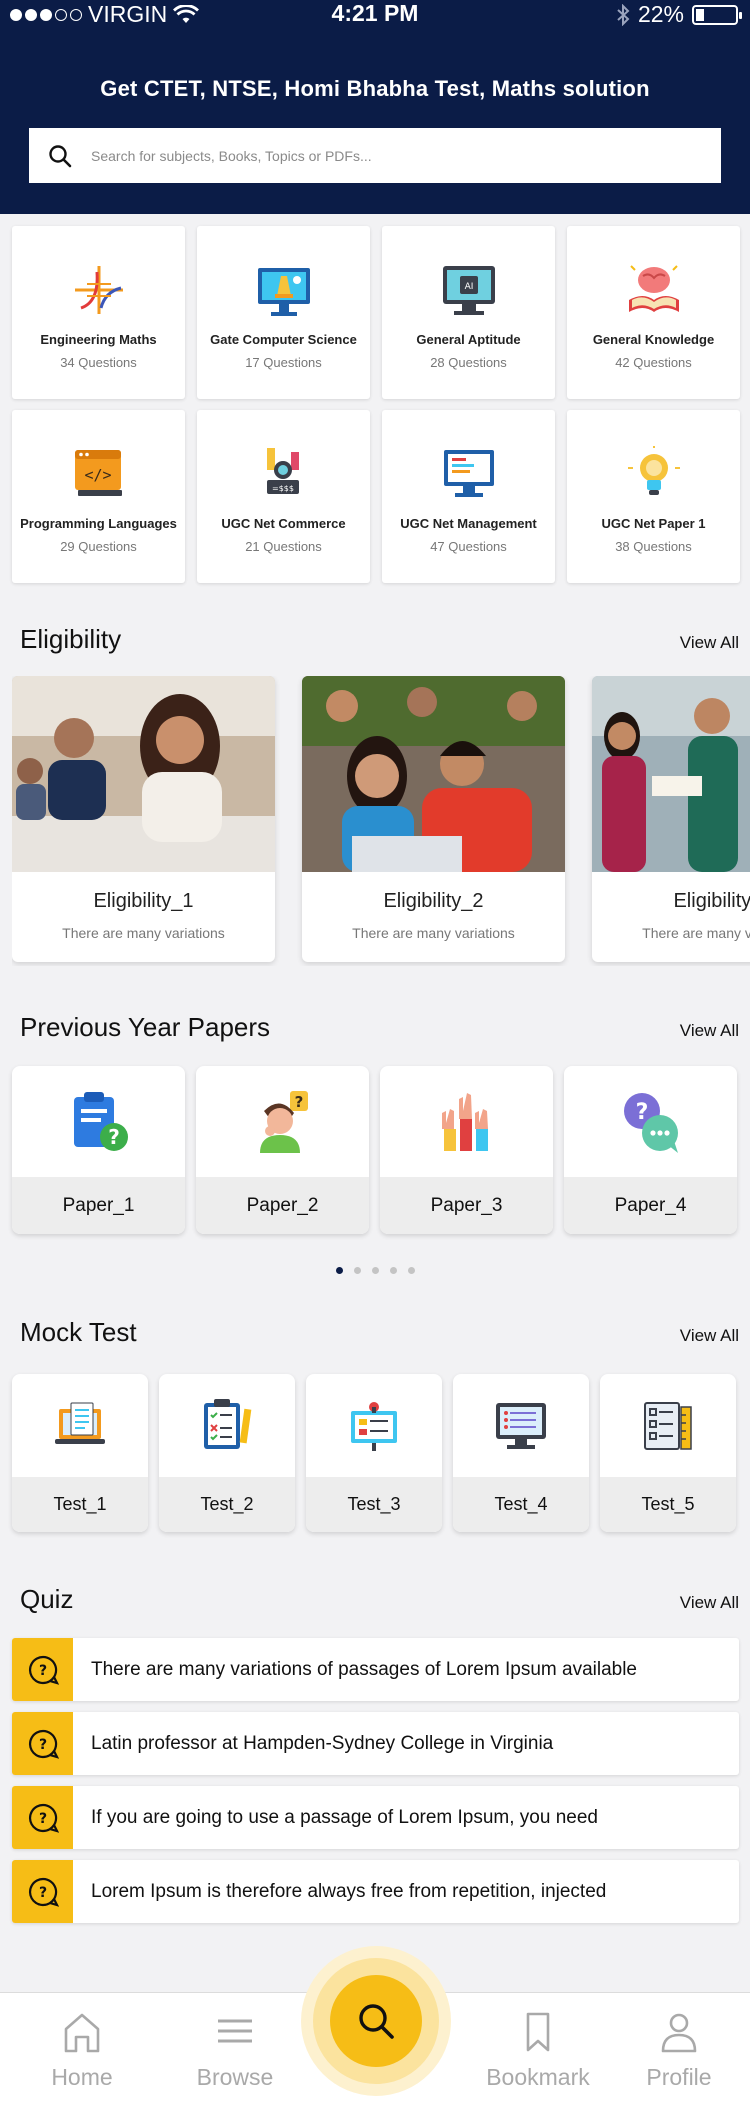 Image resolution: width=750 pixels, height=2104 pixels. I want to click on subject-card: Gate Computer Science 17 Questions, so click(283, 312).